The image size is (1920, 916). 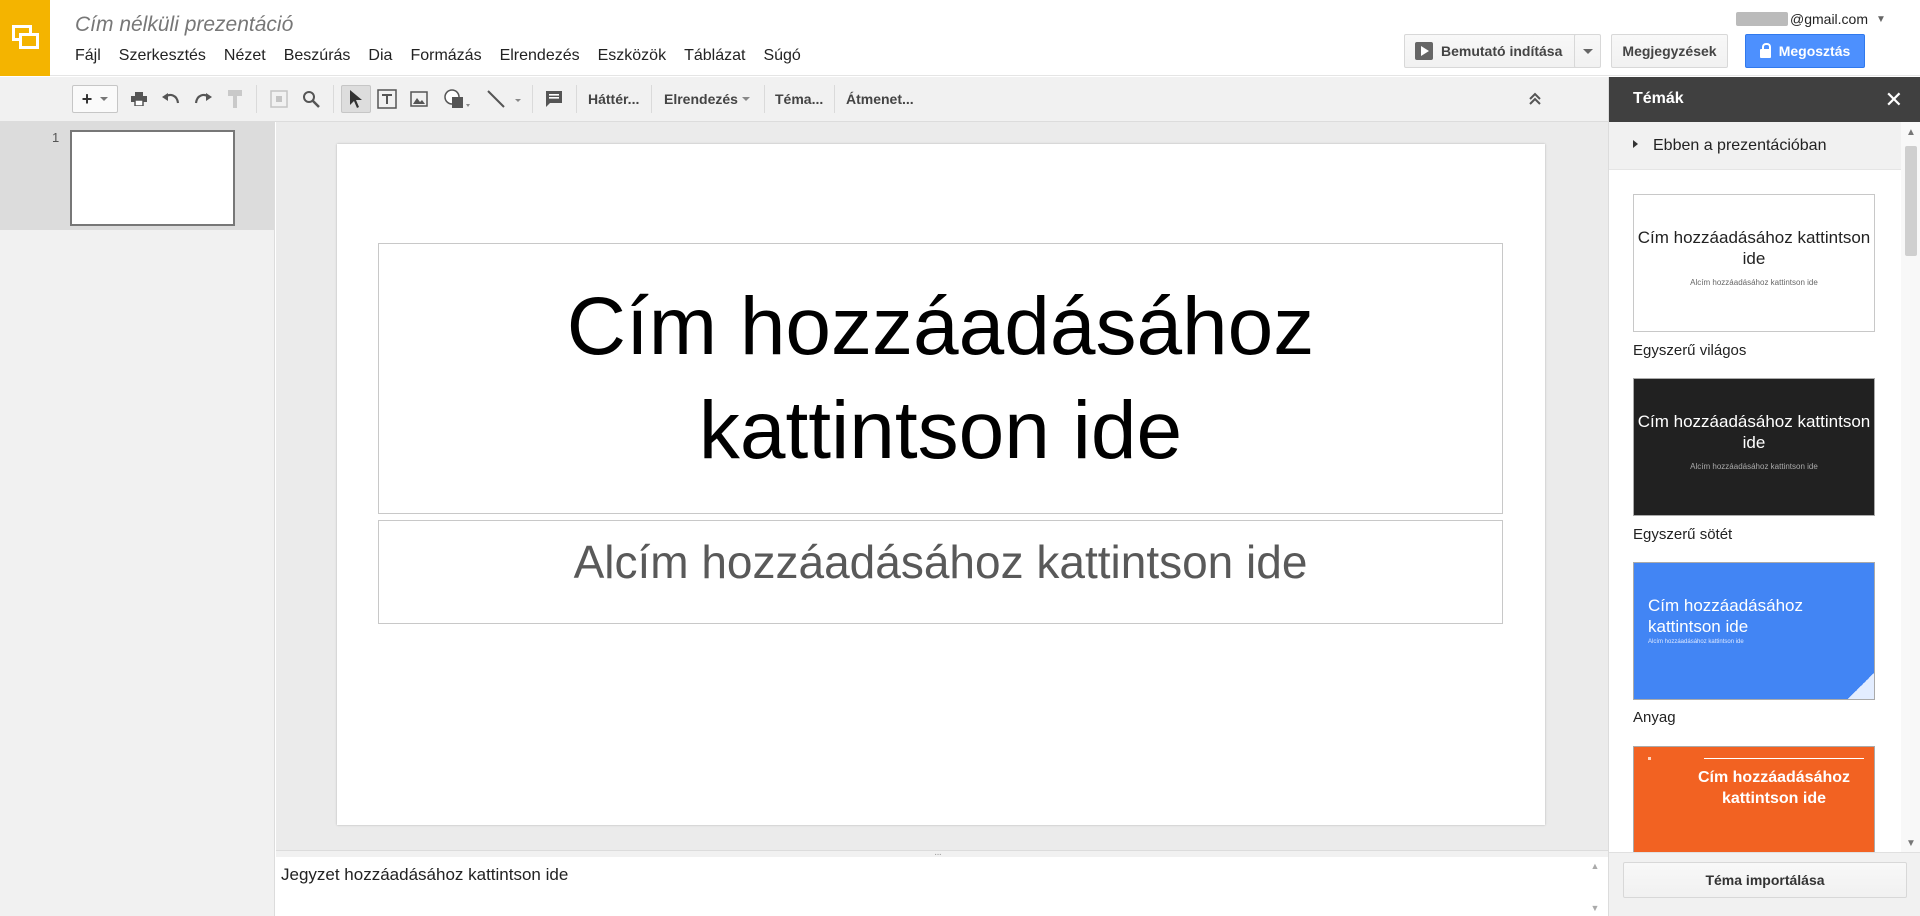 I want to click on slide-filmstrip: 1, so click(x=137, y=519).